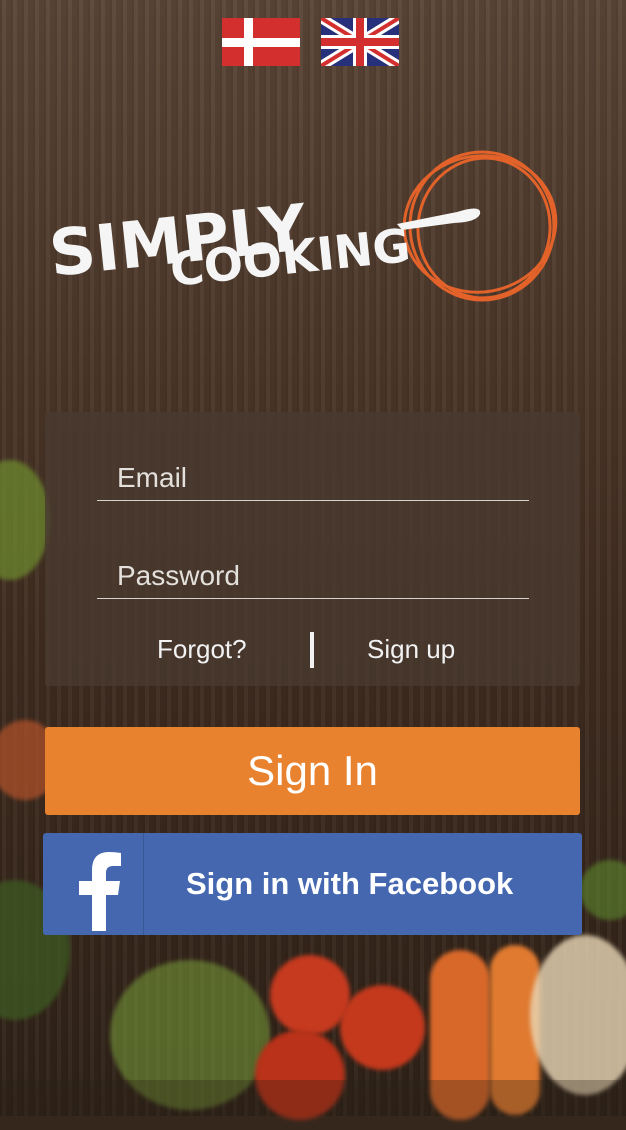  I want to click on auth-links: Forgot? Sign up, so click(312, 650).